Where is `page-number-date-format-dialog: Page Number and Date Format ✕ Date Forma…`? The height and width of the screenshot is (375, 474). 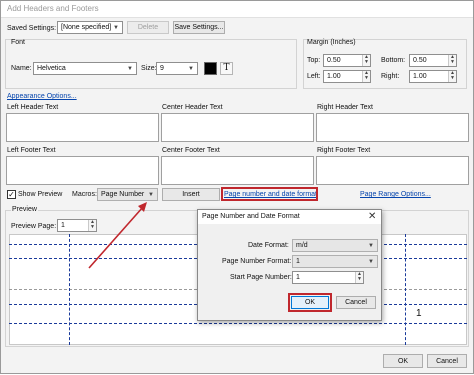
page-number-date-format-dialog: Page Number and Date Format ✕ Date Forma… is located at coordinates (289, 265).